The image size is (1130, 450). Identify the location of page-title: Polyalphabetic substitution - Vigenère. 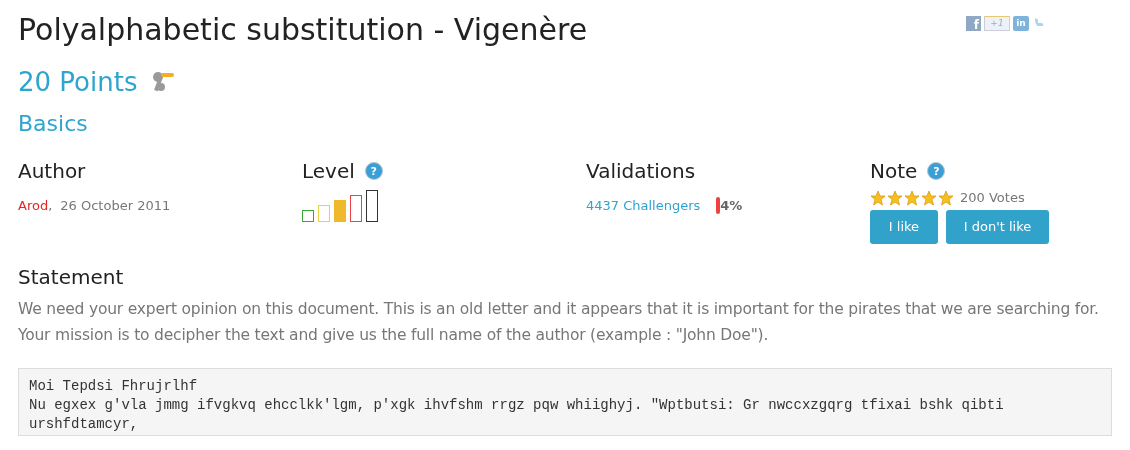
(303, 30).